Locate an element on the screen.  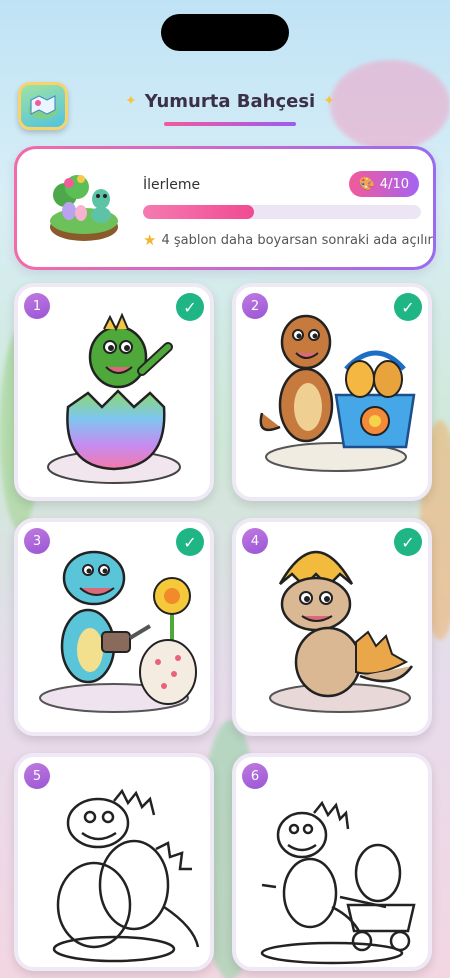
template-number-badge: 3 is located at coordinates (37, 541).